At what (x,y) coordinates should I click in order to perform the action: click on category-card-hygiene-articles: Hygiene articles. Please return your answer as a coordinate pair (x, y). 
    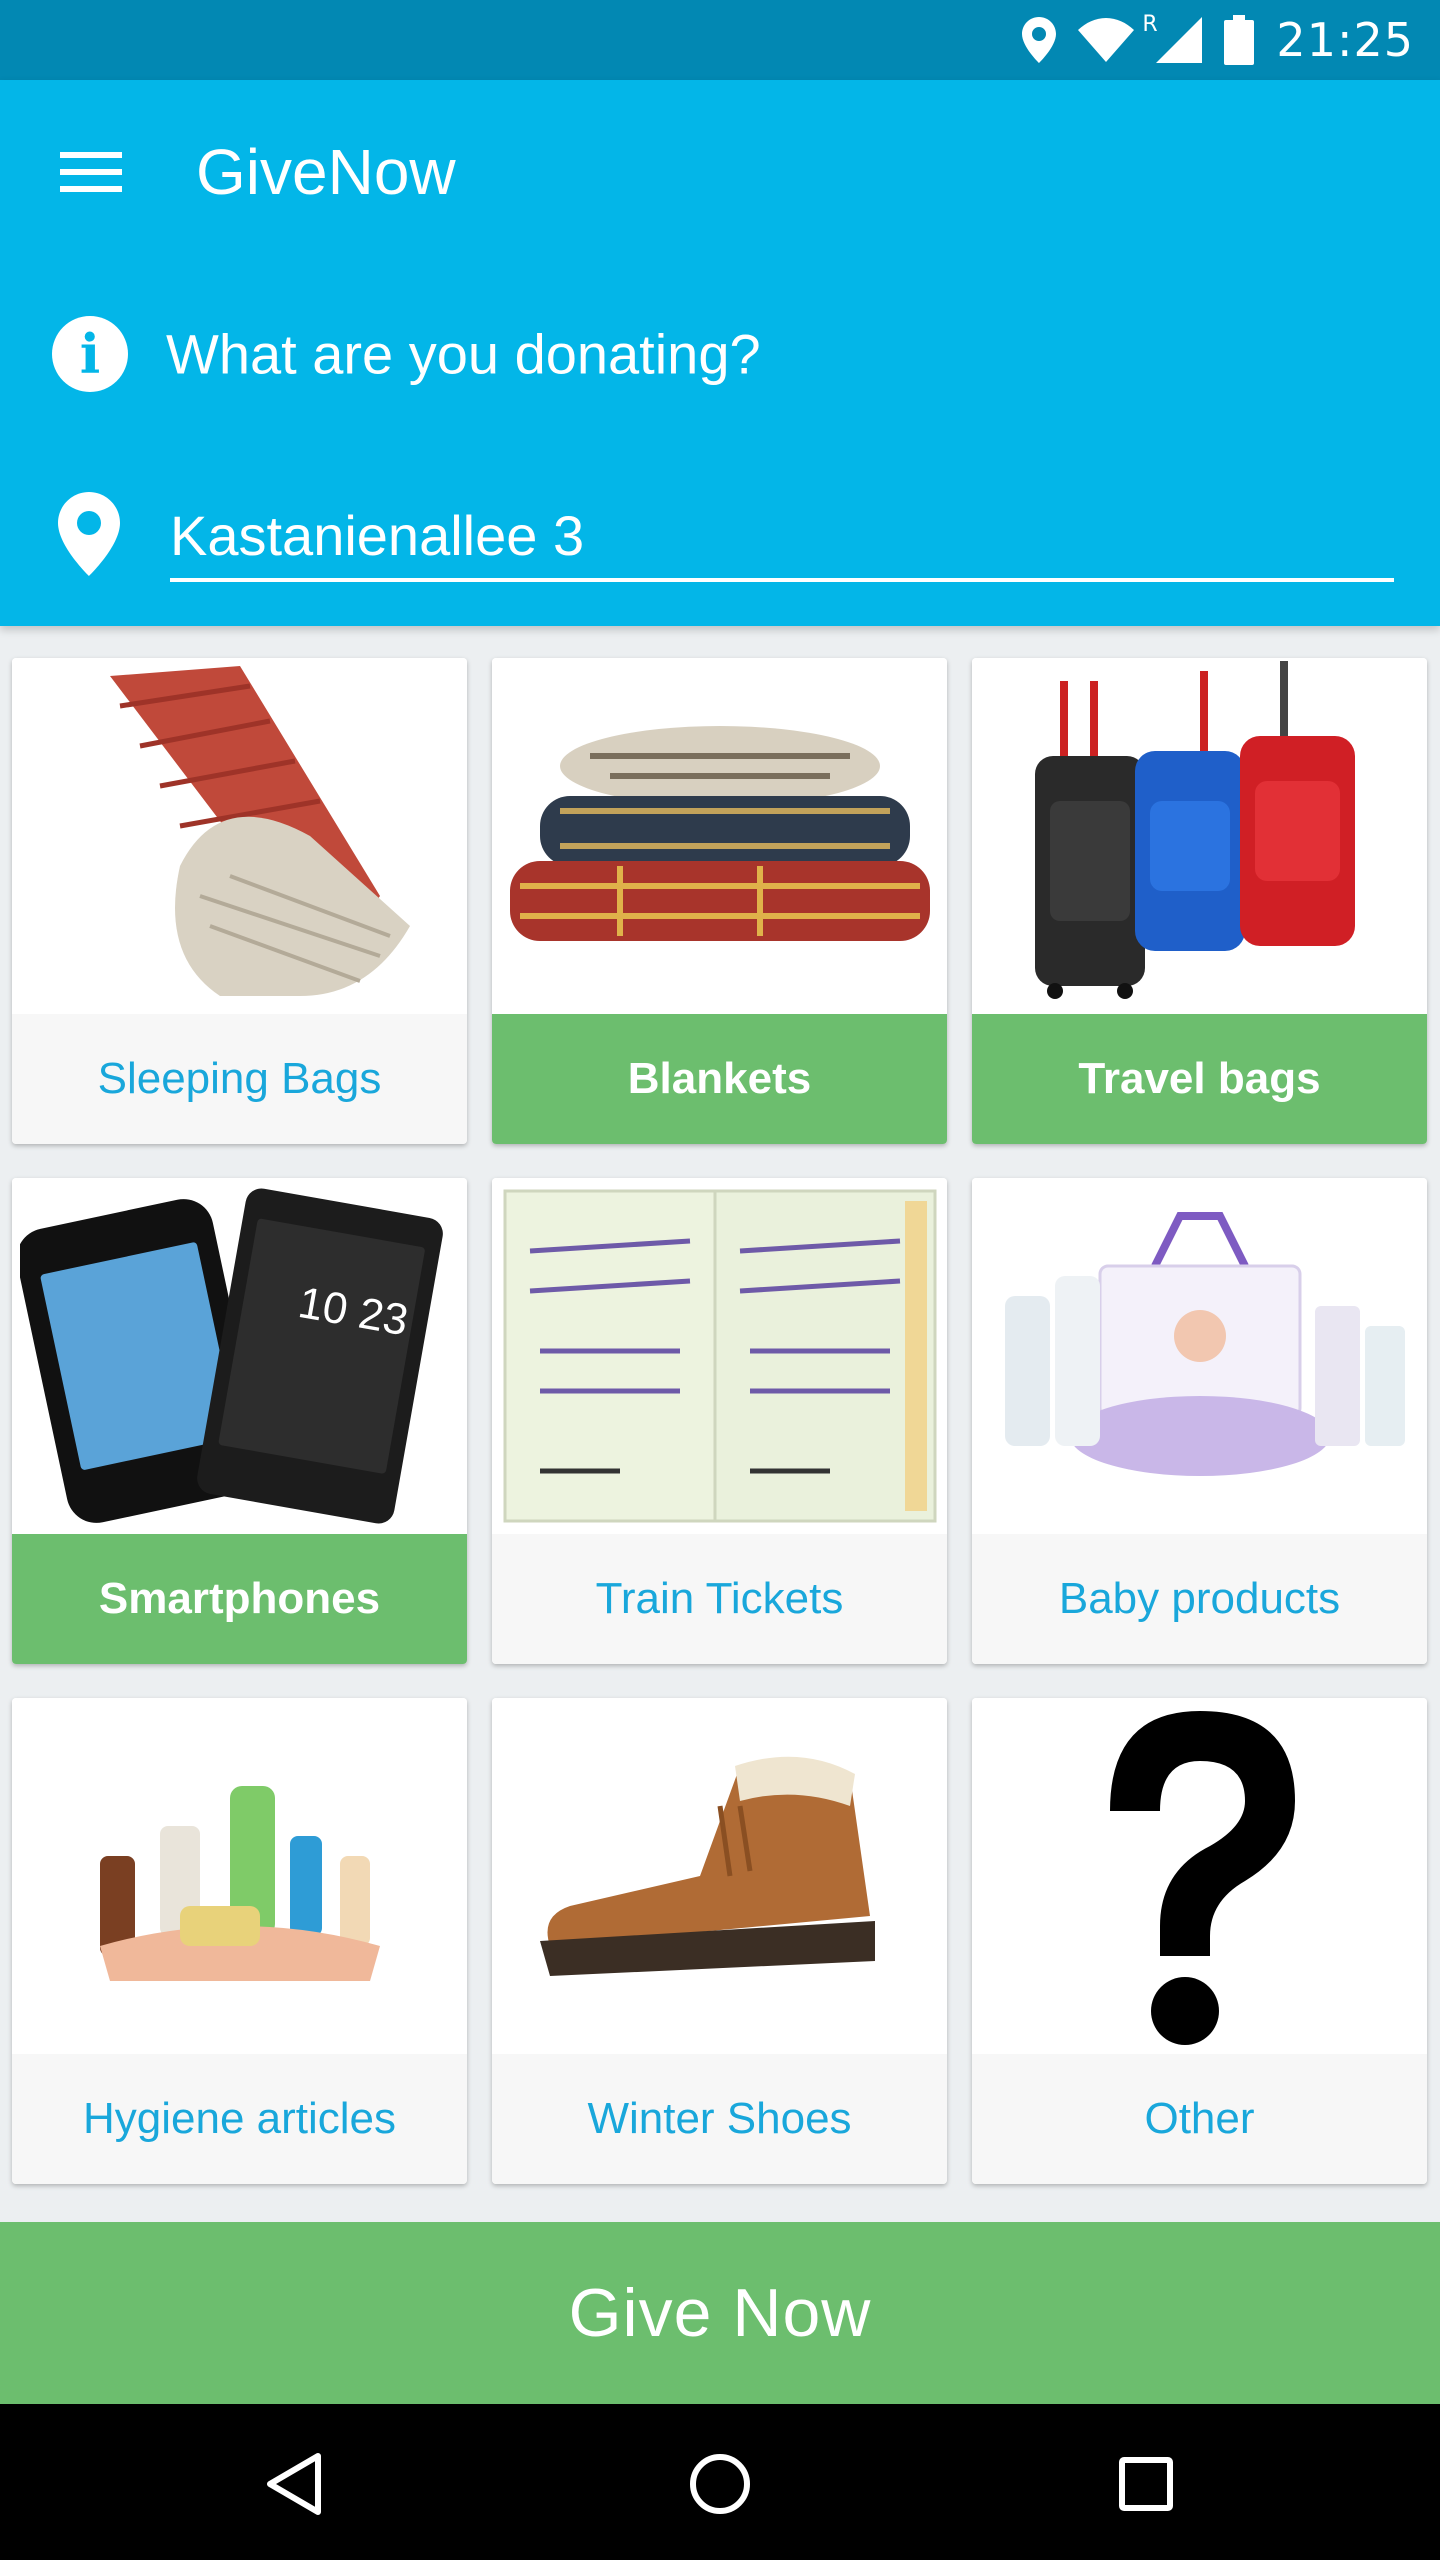
    Looking at the image, I should click on (239, 1941).